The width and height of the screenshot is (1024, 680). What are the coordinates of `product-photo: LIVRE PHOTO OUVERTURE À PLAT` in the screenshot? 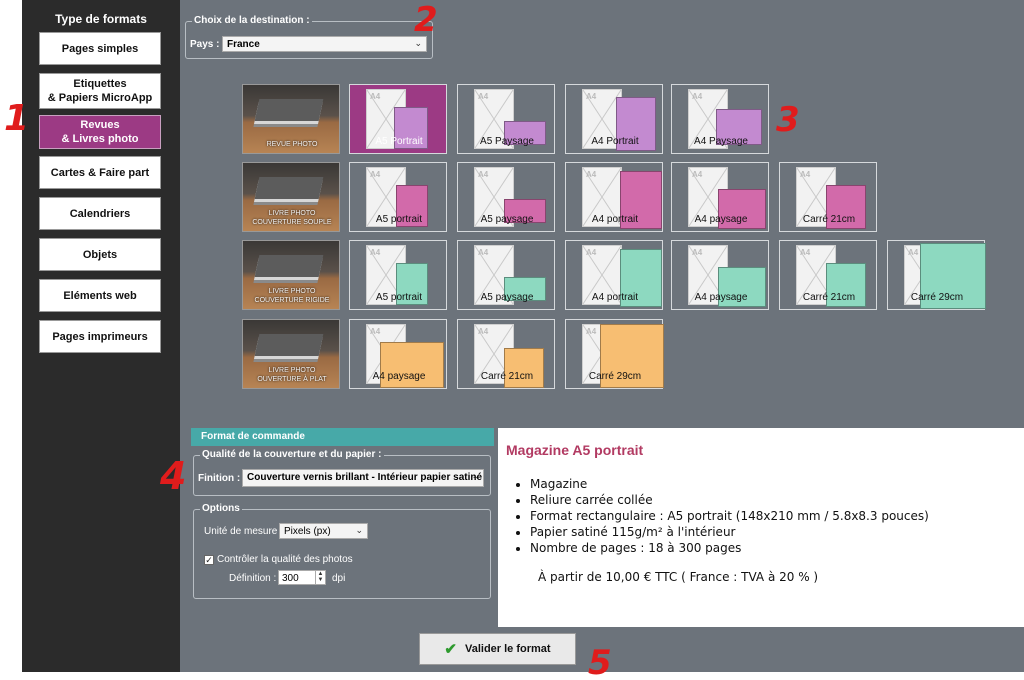 It's located at (291, 354).